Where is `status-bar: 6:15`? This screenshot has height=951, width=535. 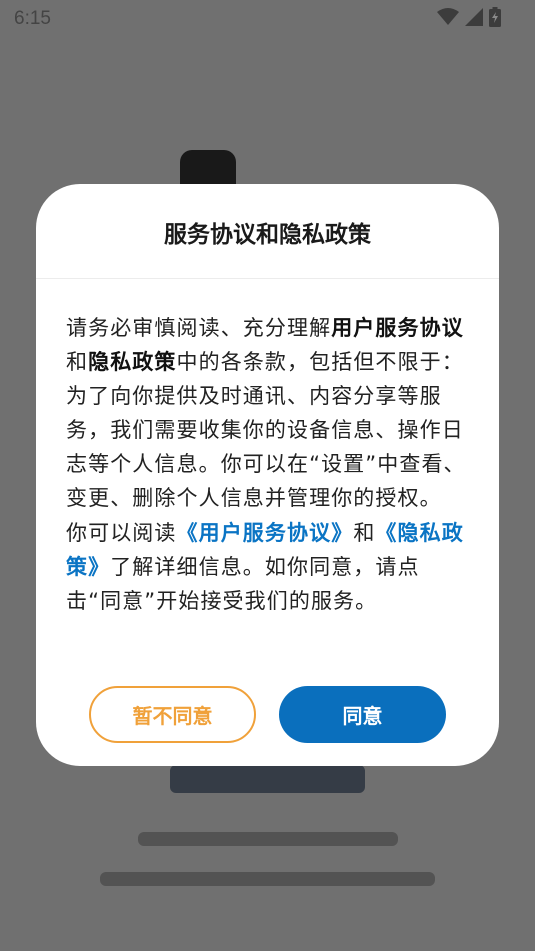 status-bar: 6:15 is located at coordinates (267, 19).